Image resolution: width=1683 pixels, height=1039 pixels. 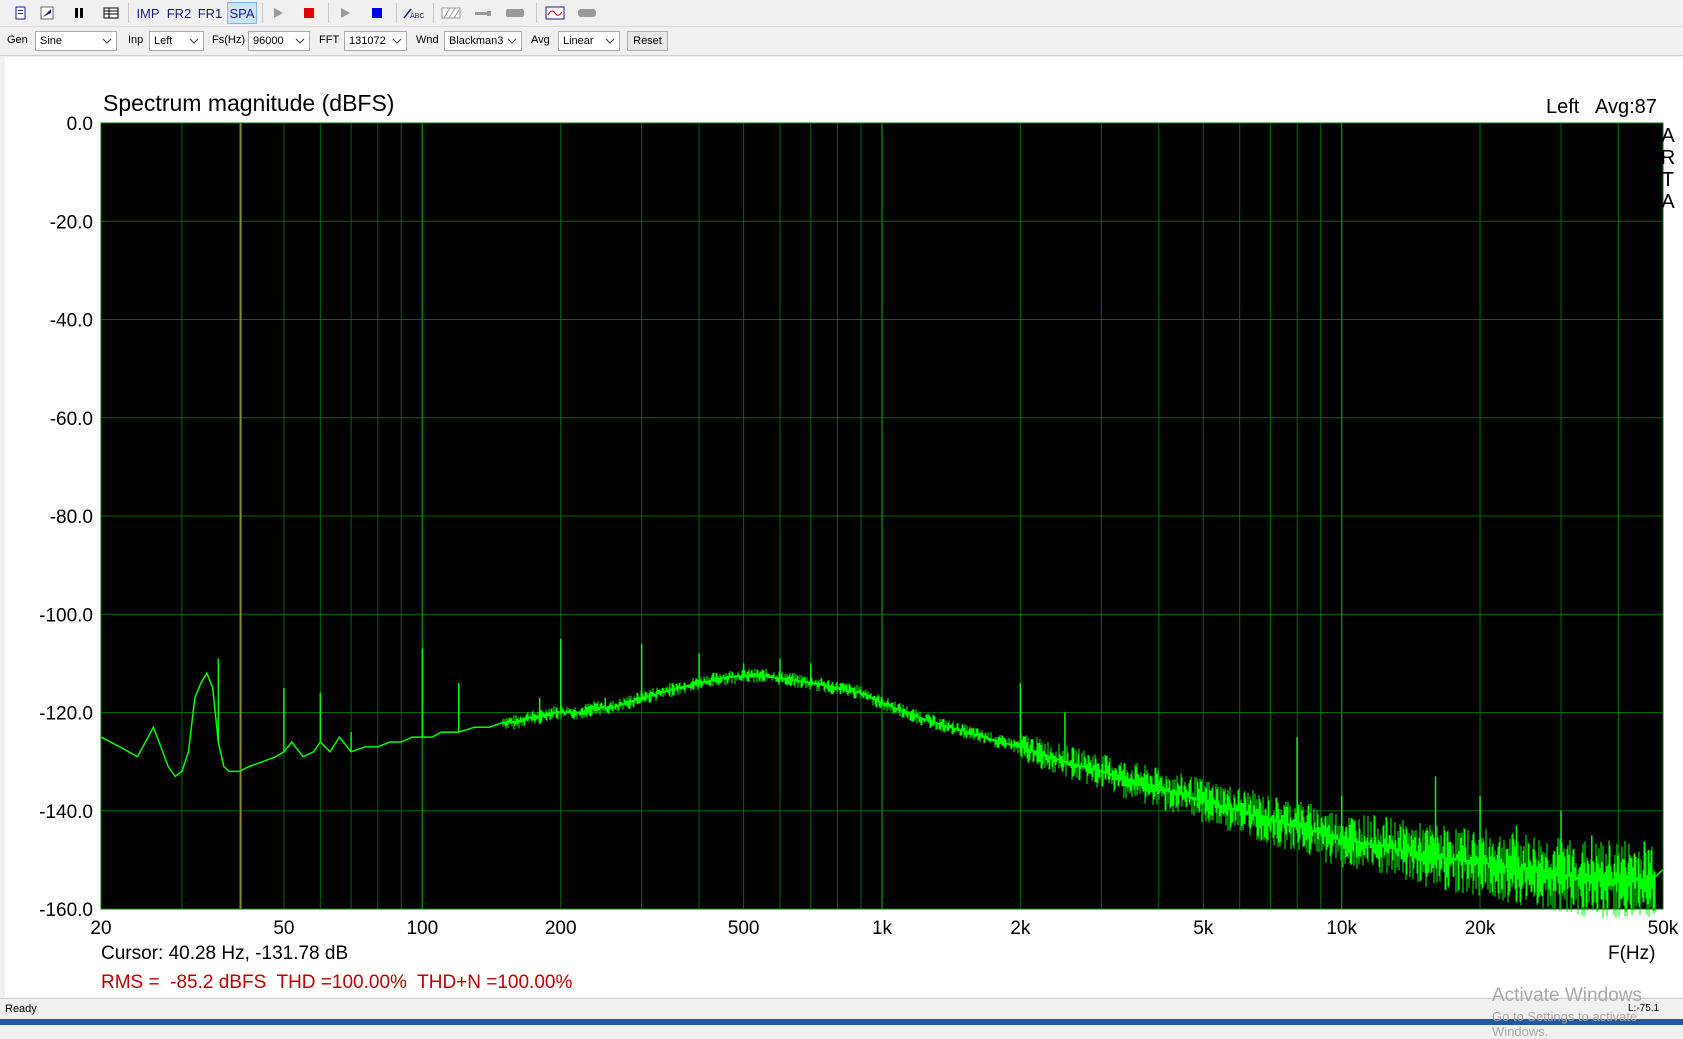 I want to click on status-bar: Ready L:-75.1, so click(x=841, y=1009).